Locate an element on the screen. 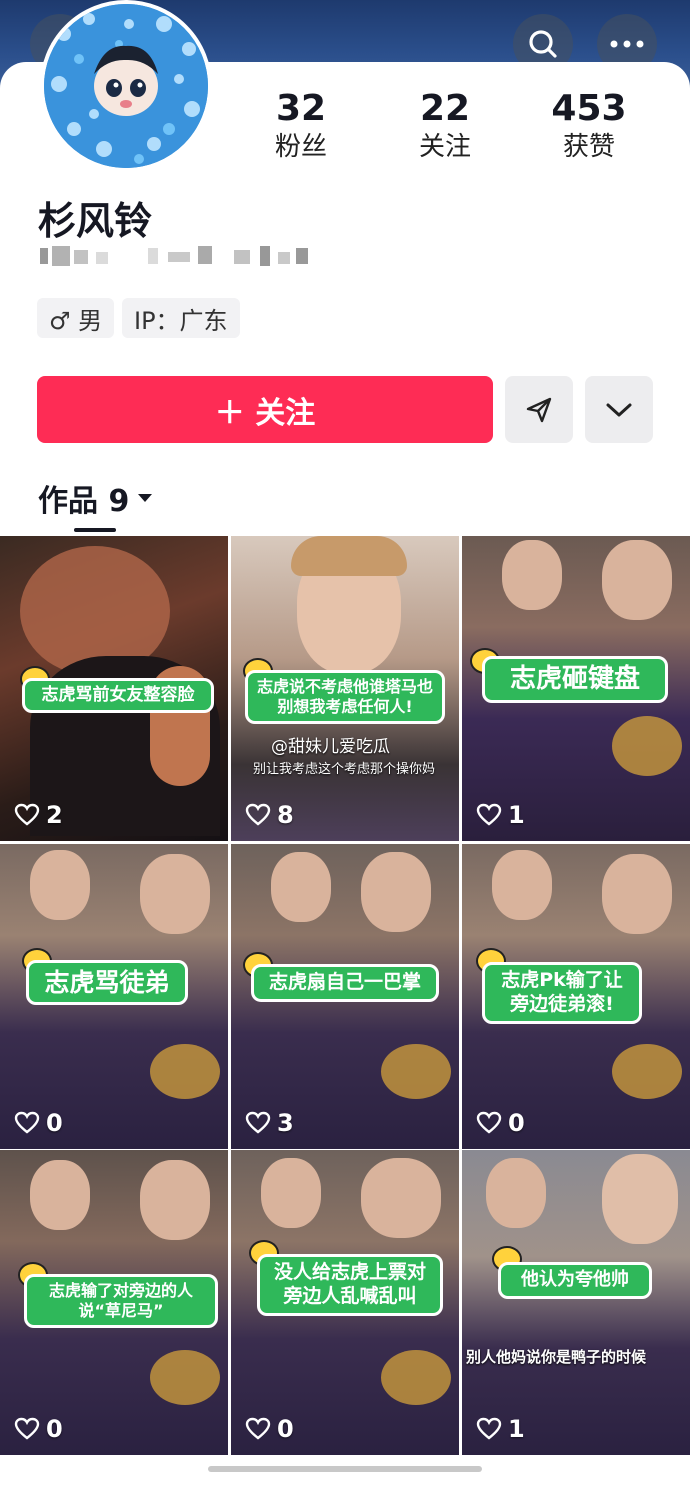  video-tile: 志虎输了对旁边的人说“草尼马” 0 is located at coordinates (114, 1302).